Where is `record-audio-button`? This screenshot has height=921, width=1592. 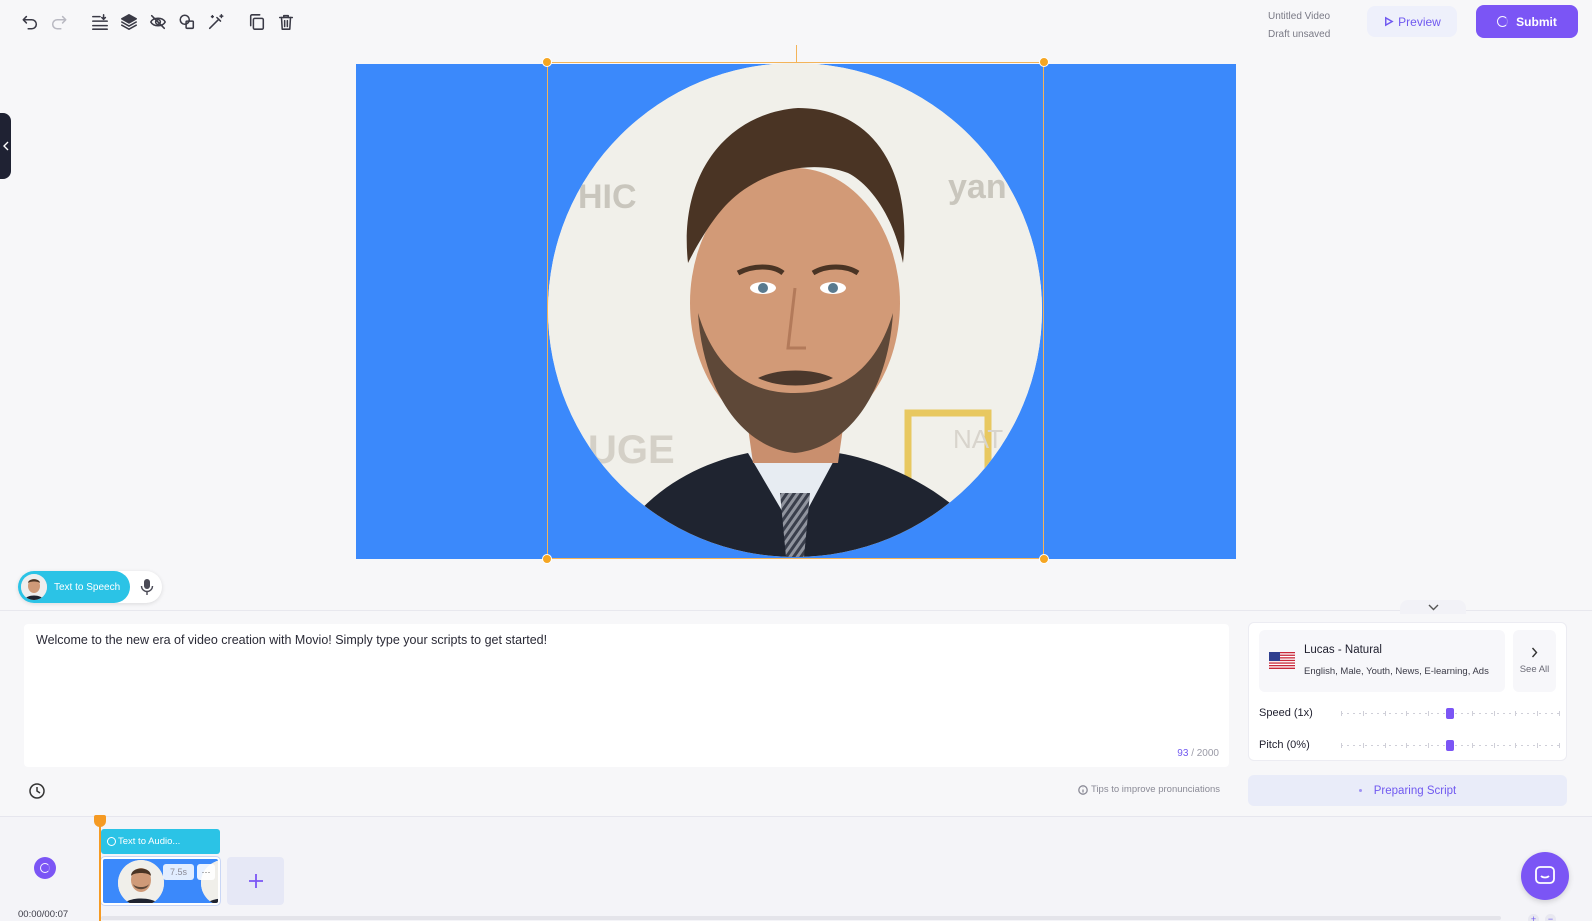
record-audio-button is located at coordinates (147, 587).